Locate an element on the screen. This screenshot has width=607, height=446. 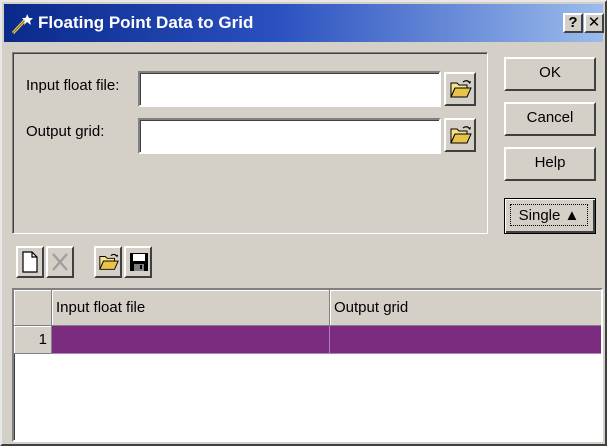
output-grid-label: Output grid: is located at coordinates (65, 131).